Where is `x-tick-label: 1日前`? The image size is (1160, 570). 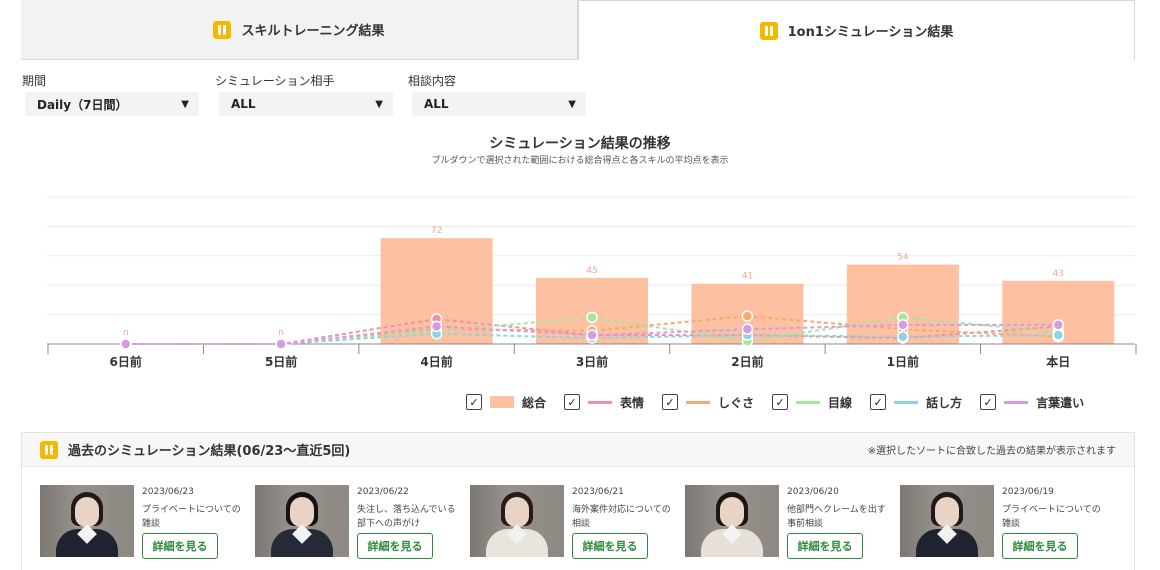 x-tick-label: 1日前 is located at coordinates (903, 361).